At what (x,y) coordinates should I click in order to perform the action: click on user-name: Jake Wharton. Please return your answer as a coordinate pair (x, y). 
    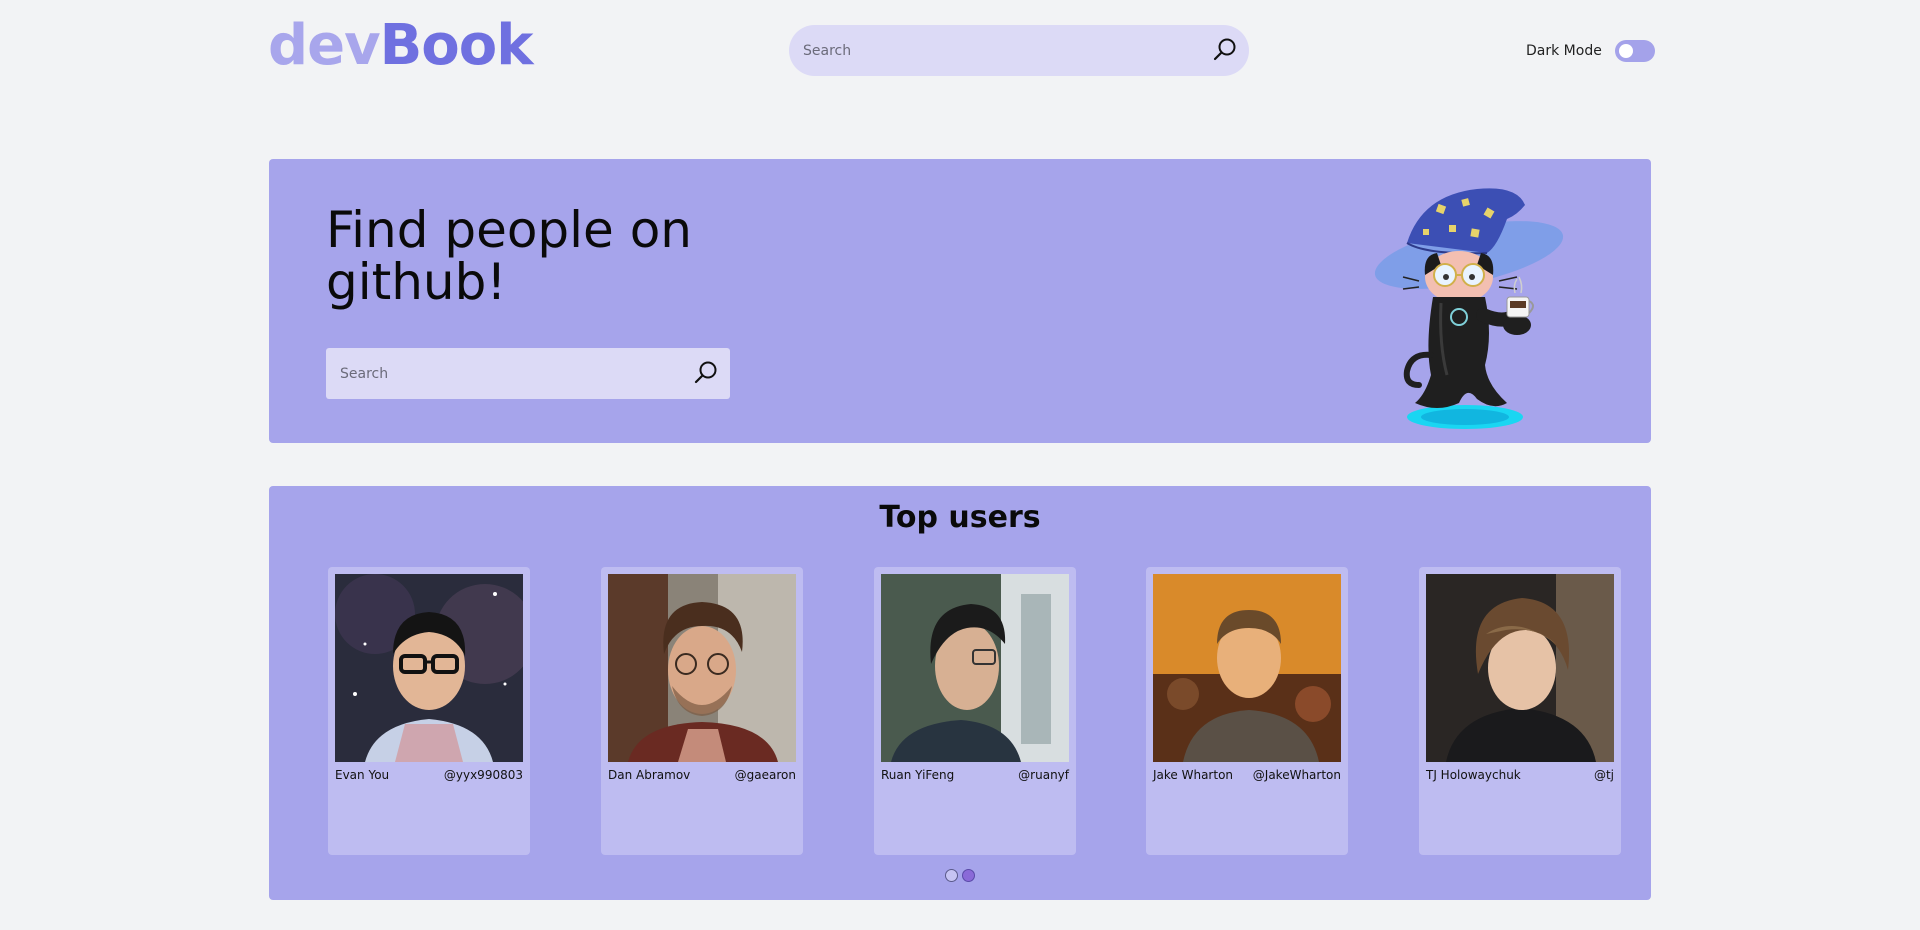
    Looking at the image, I should click on (1193, 775).